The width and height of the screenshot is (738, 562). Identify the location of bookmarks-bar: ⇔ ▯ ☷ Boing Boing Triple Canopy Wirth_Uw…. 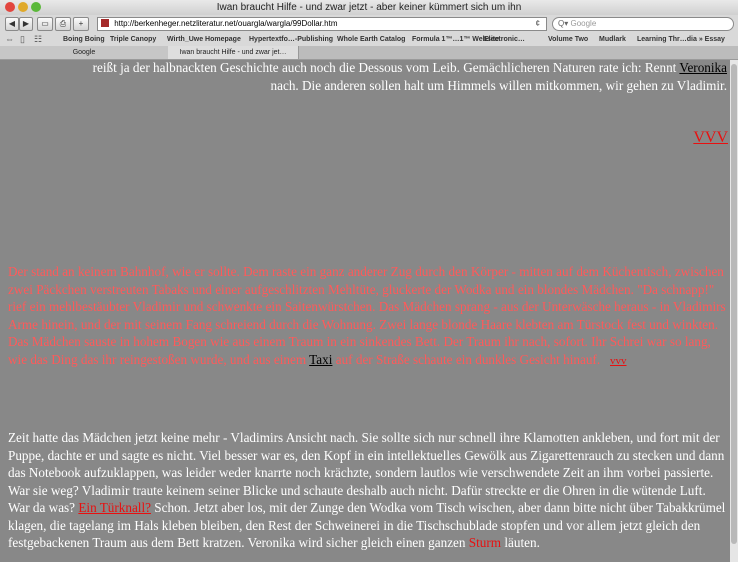
(369, 39).